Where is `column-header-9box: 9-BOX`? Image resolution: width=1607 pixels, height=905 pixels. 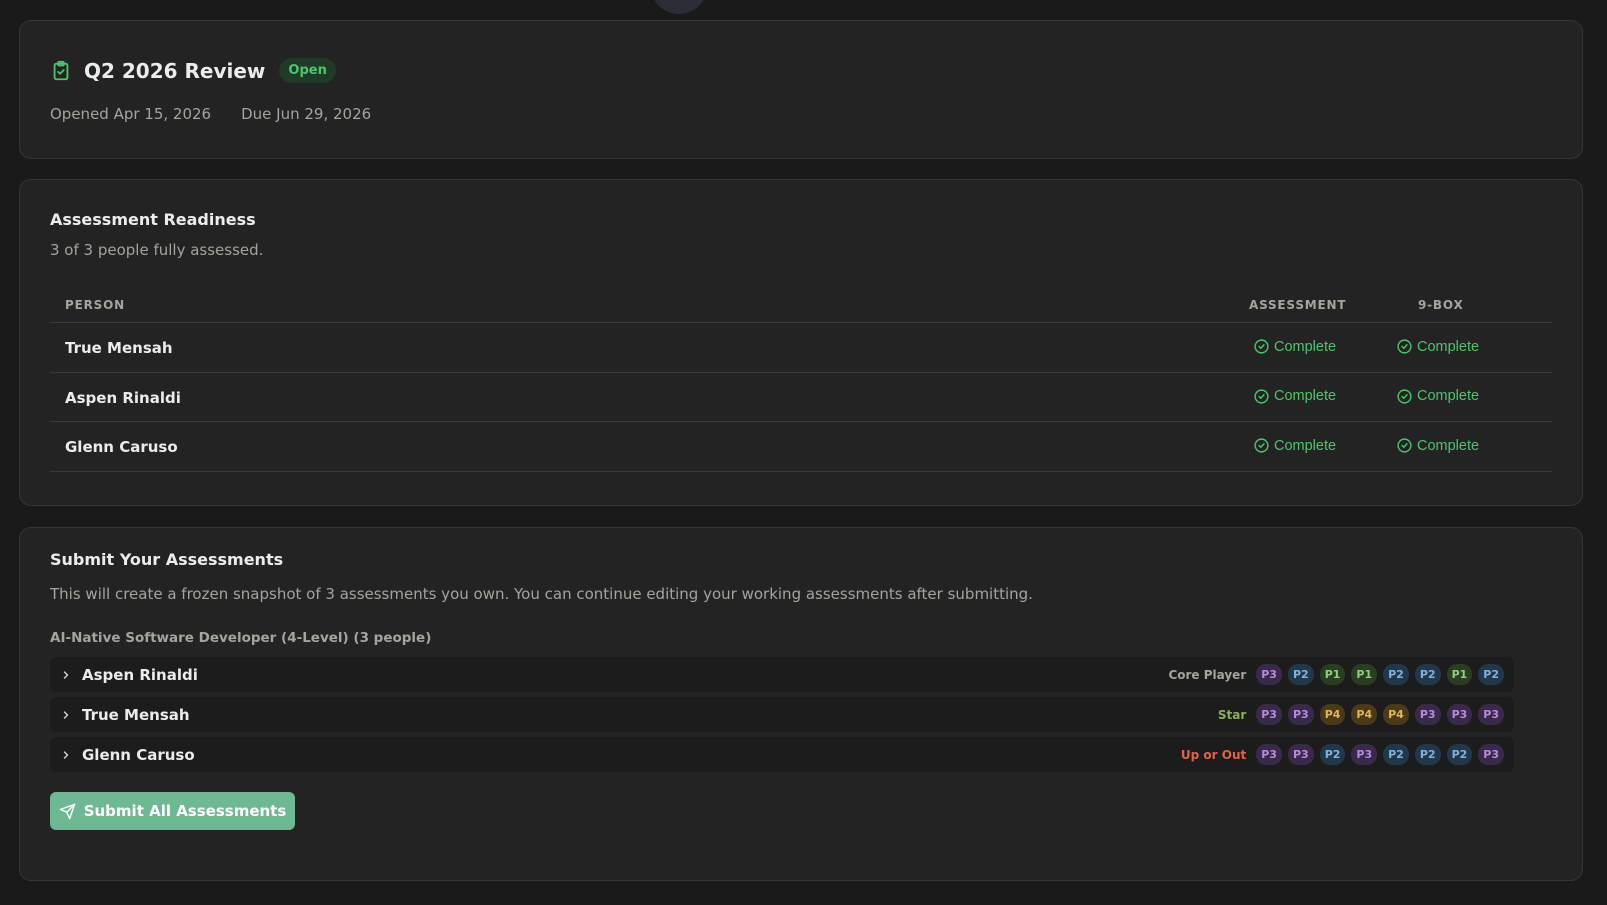 column-header-9box: 9-BOX is located at coordinates (1441, 305).